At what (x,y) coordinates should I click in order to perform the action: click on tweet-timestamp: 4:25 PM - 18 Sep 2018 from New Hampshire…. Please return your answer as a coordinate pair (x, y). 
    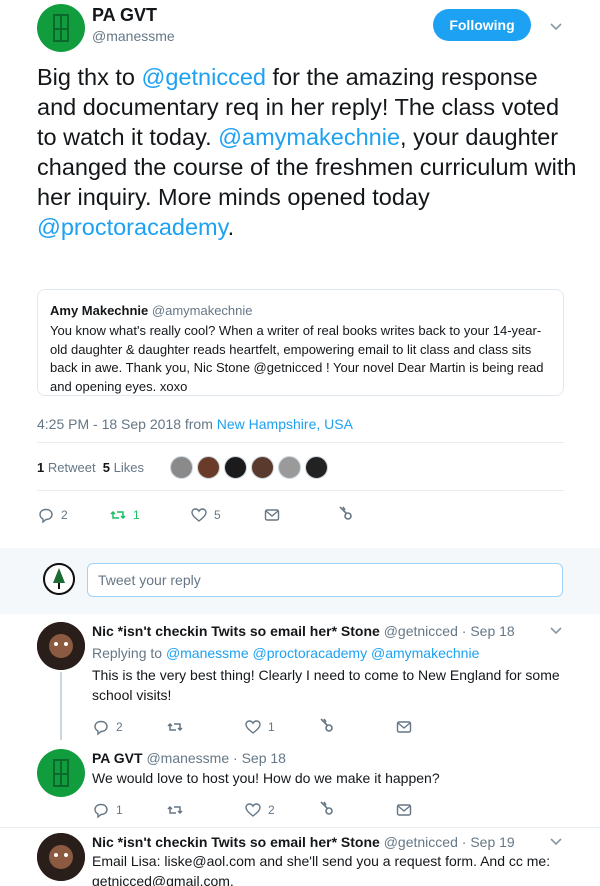
    Looking at the image, I should click on (195, 424).